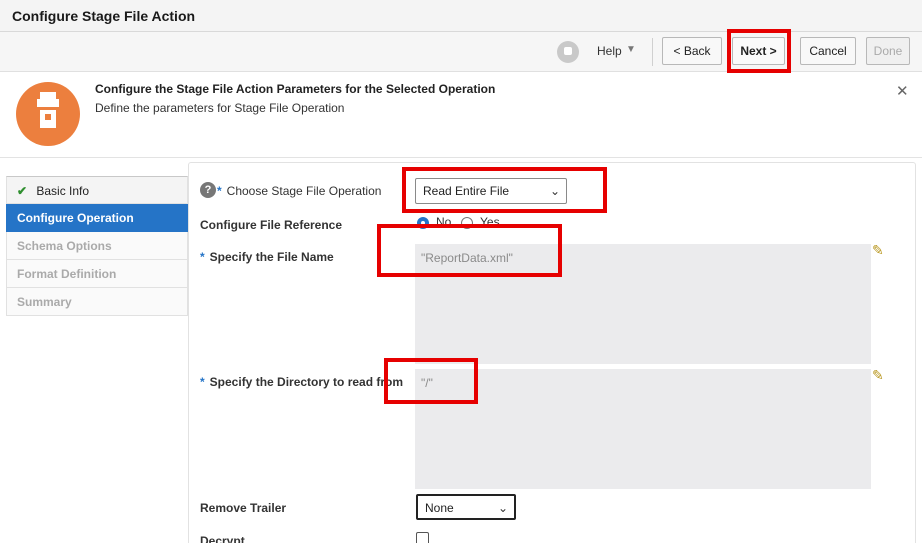 The height and width of the screenshot is (543, 922). Describe the element at coordinates (444, 222) in the screenshot. I see `file-reference-no-label: No` at that location.